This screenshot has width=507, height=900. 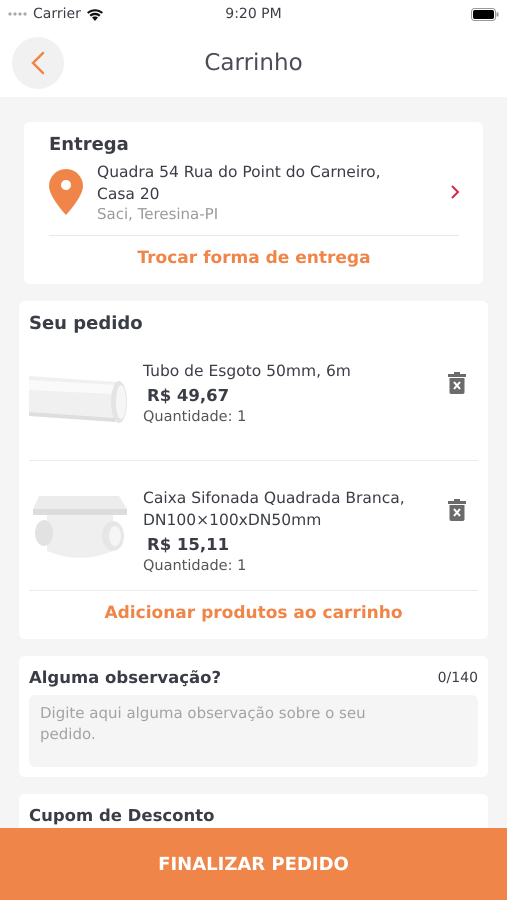 I want to click on signal-icon, so click(x=18, y=14).